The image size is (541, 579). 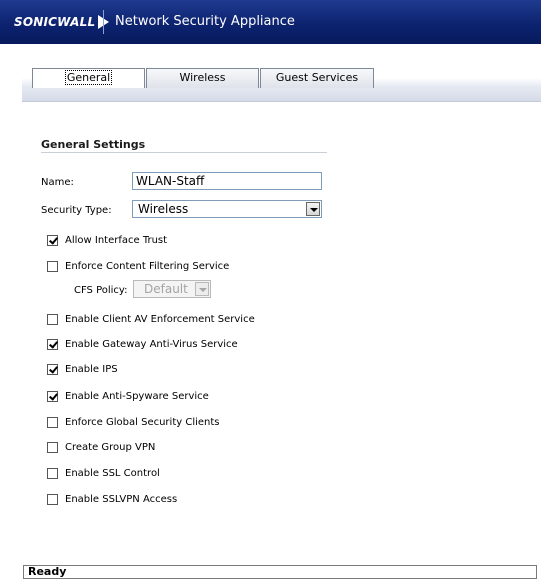 What do you see at coordinates (110, 447) in the screenshot?
I see `option-label: Create Group VPN` at bounding box center [110, 447].